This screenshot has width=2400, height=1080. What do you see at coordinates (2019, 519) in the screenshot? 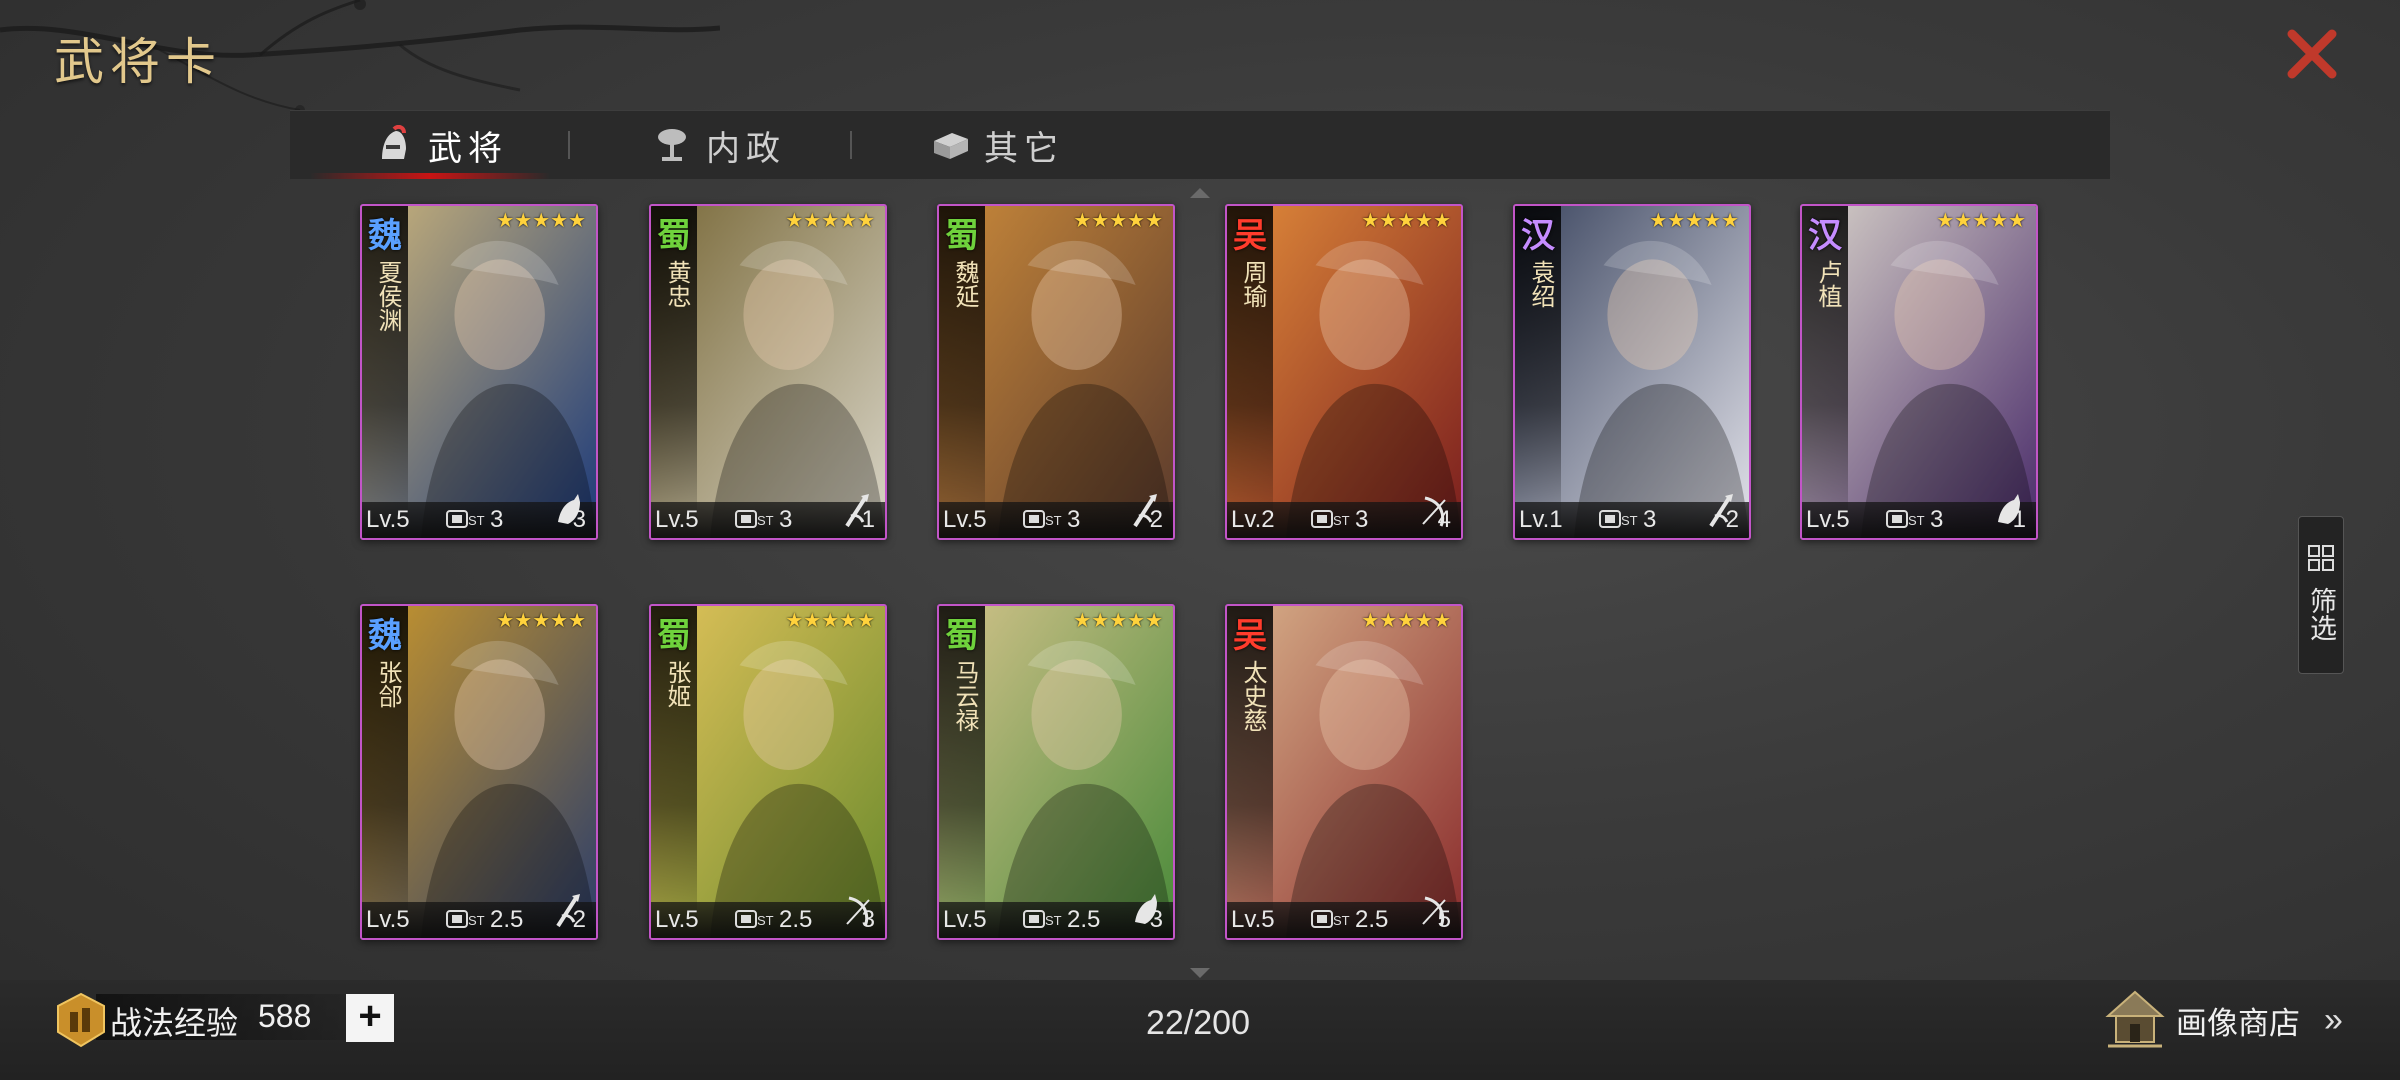
I see `card-count-value: 1` at bounding box center [2019, 519].